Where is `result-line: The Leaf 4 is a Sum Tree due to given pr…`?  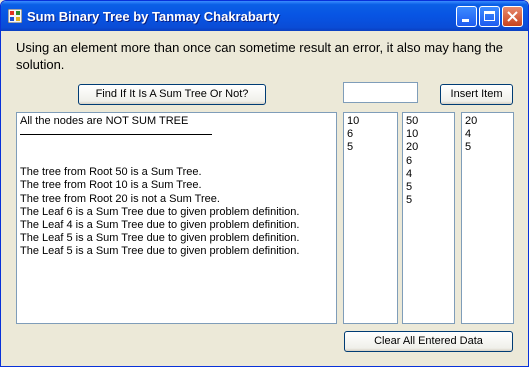
result-line: The Leaf 4 is a Sum Tree due to given pr… is located at coordinates (160, 225).